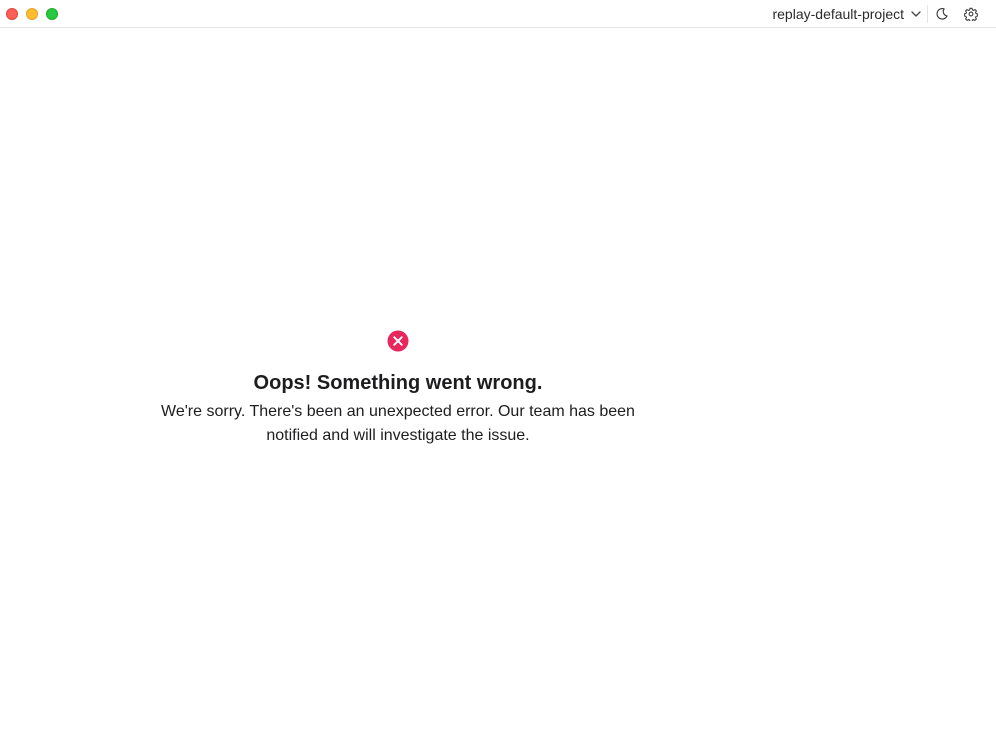 The height and width of the screenshot is (749, 996). What do you see at coordinates (398, 383) in the screenshot?
I see `error-title: Oops! Something went wrong.` at bounding box center [398, 383].